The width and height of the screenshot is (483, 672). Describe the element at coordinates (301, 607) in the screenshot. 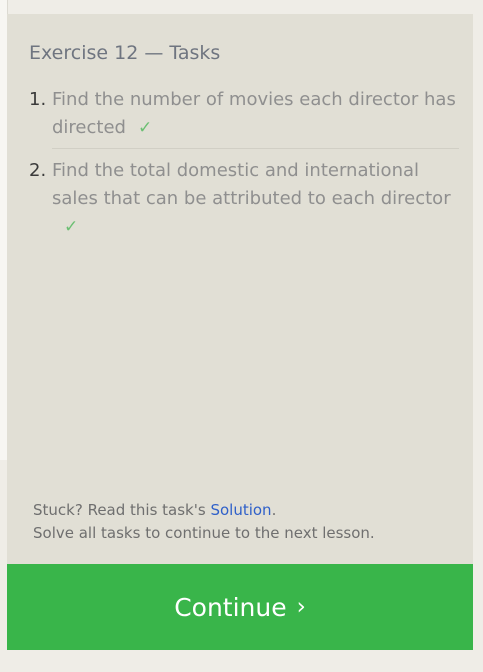

I see `chevron-right-icon: ›` at that location.